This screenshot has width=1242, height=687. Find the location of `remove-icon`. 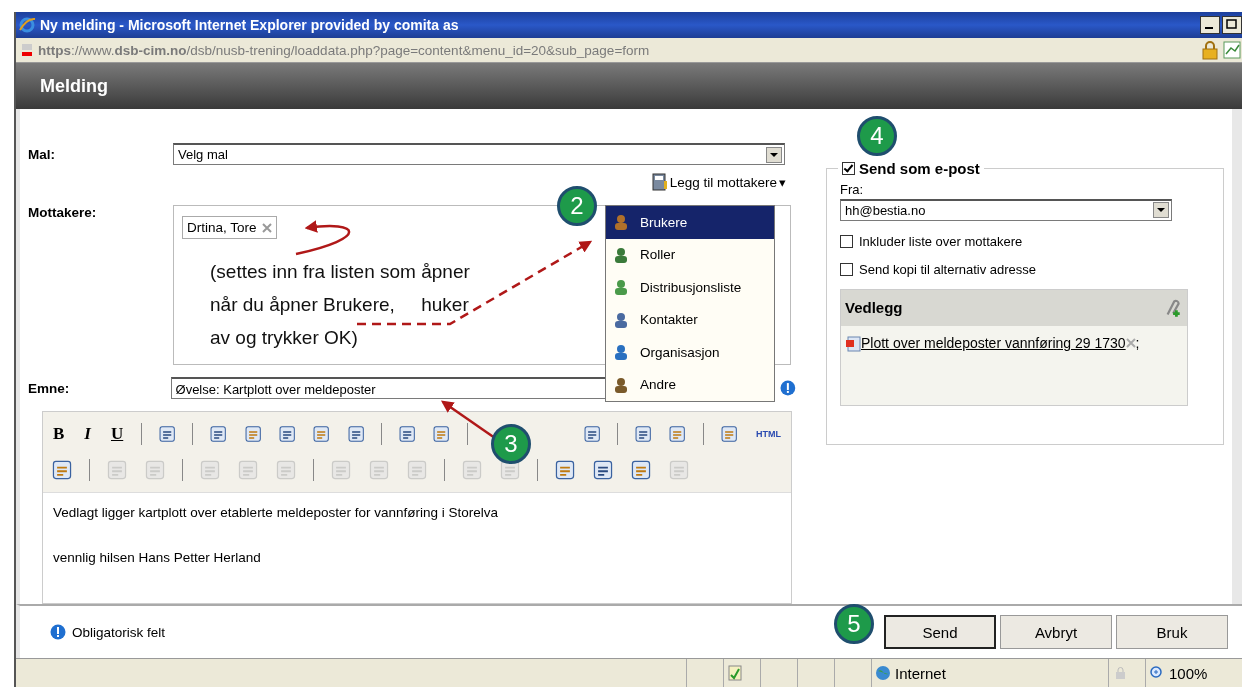

remove-icon is located at coordinates (266, 227).